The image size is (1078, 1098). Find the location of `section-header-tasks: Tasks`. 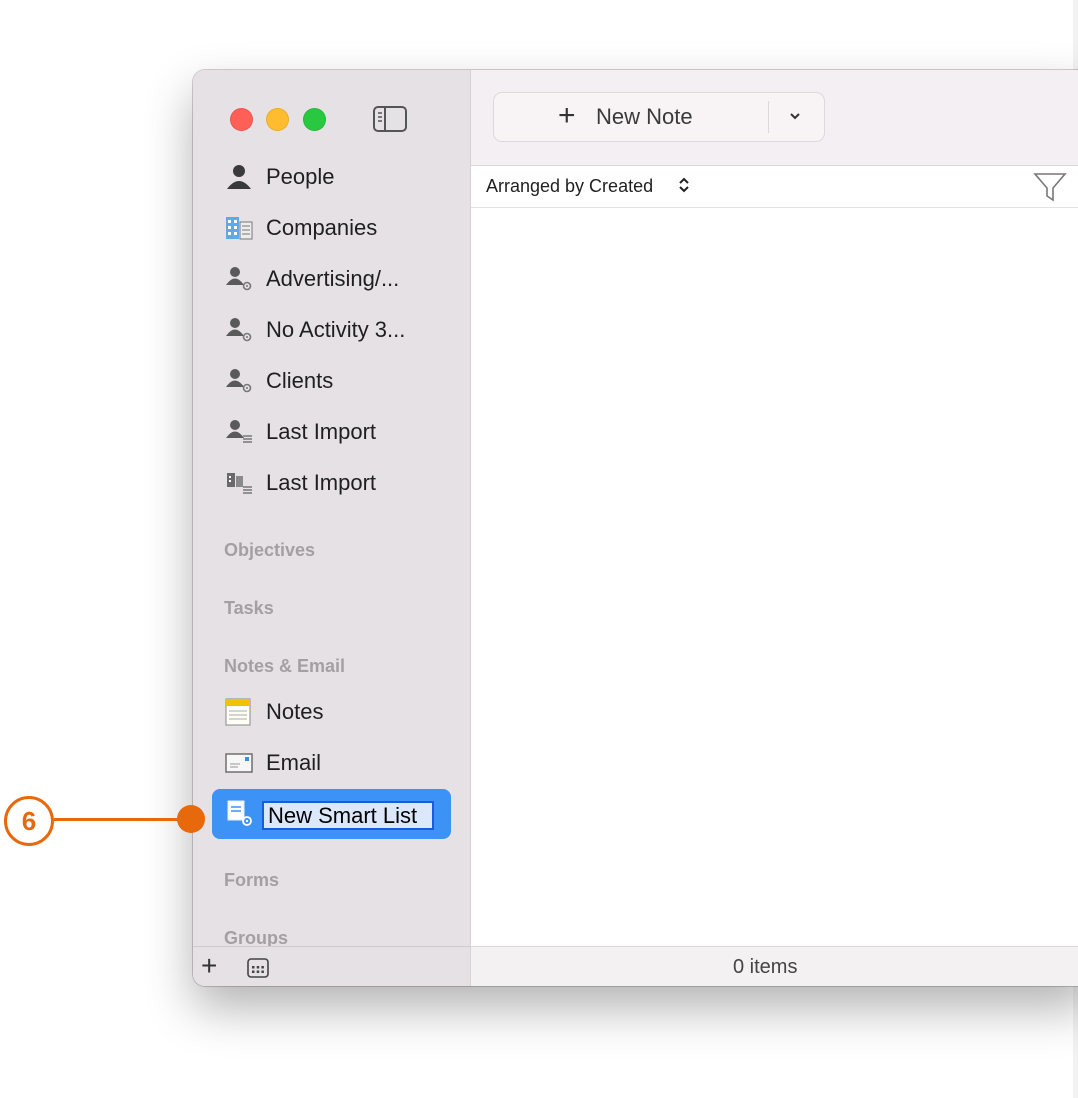

section-header-tasks: Tasks is located at coordinates (249, 608).